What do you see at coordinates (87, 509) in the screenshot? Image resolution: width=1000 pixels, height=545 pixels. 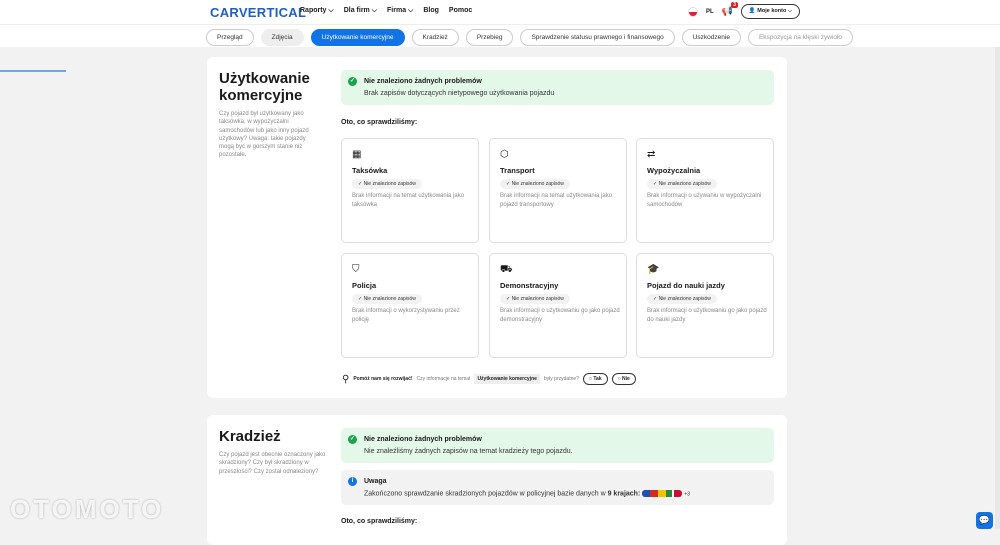 I see `otomoto-watermark: OTOMOTO` at bounding box center [87, 509].